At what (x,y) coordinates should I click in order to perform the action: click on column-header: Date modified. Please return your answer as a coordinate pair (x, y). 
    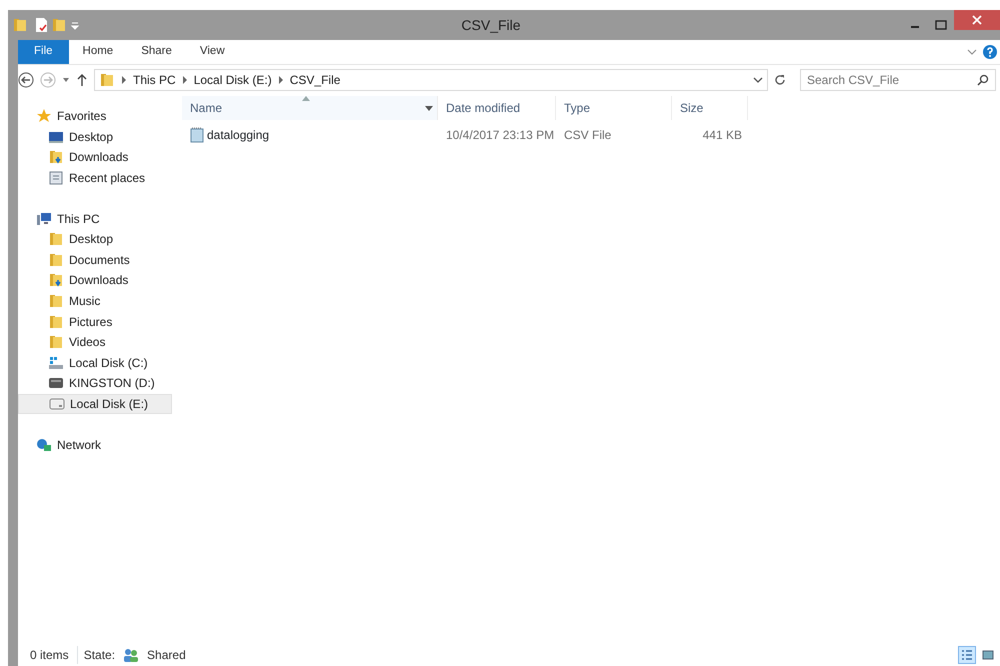
    Looking at the image, I should click on (497, 108).